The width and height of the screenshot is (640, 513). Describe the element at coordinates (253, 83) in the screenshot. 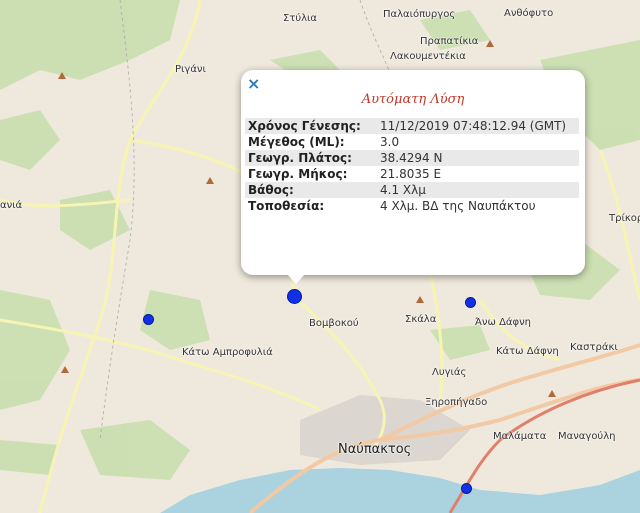

I see `close-icon: ×` at that location.